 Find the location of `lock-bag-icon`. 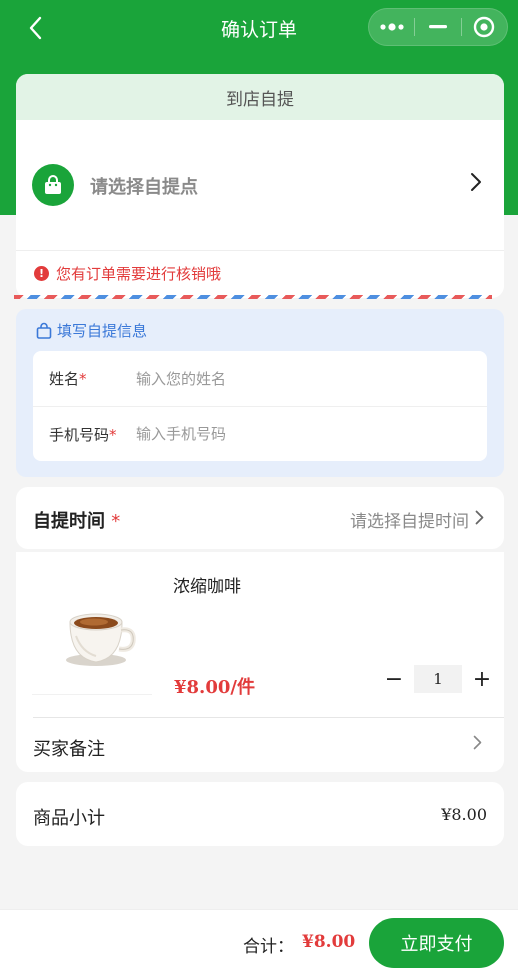

lock-bag-icon is located at coordinates (44, 330).